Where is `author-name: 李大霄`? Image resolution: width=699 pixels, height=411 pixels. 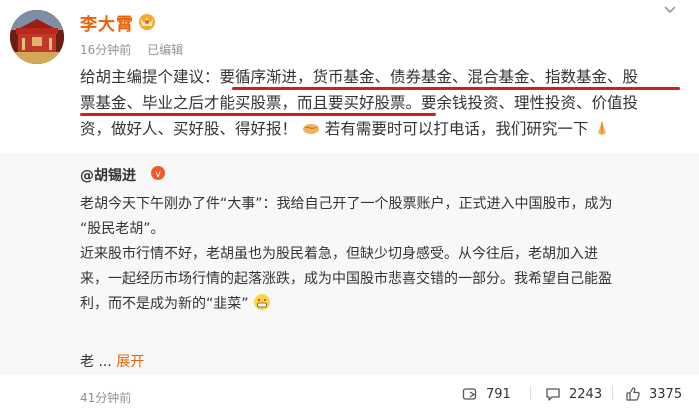
author-name: 李大霄 is located at coordinates (107, 22).